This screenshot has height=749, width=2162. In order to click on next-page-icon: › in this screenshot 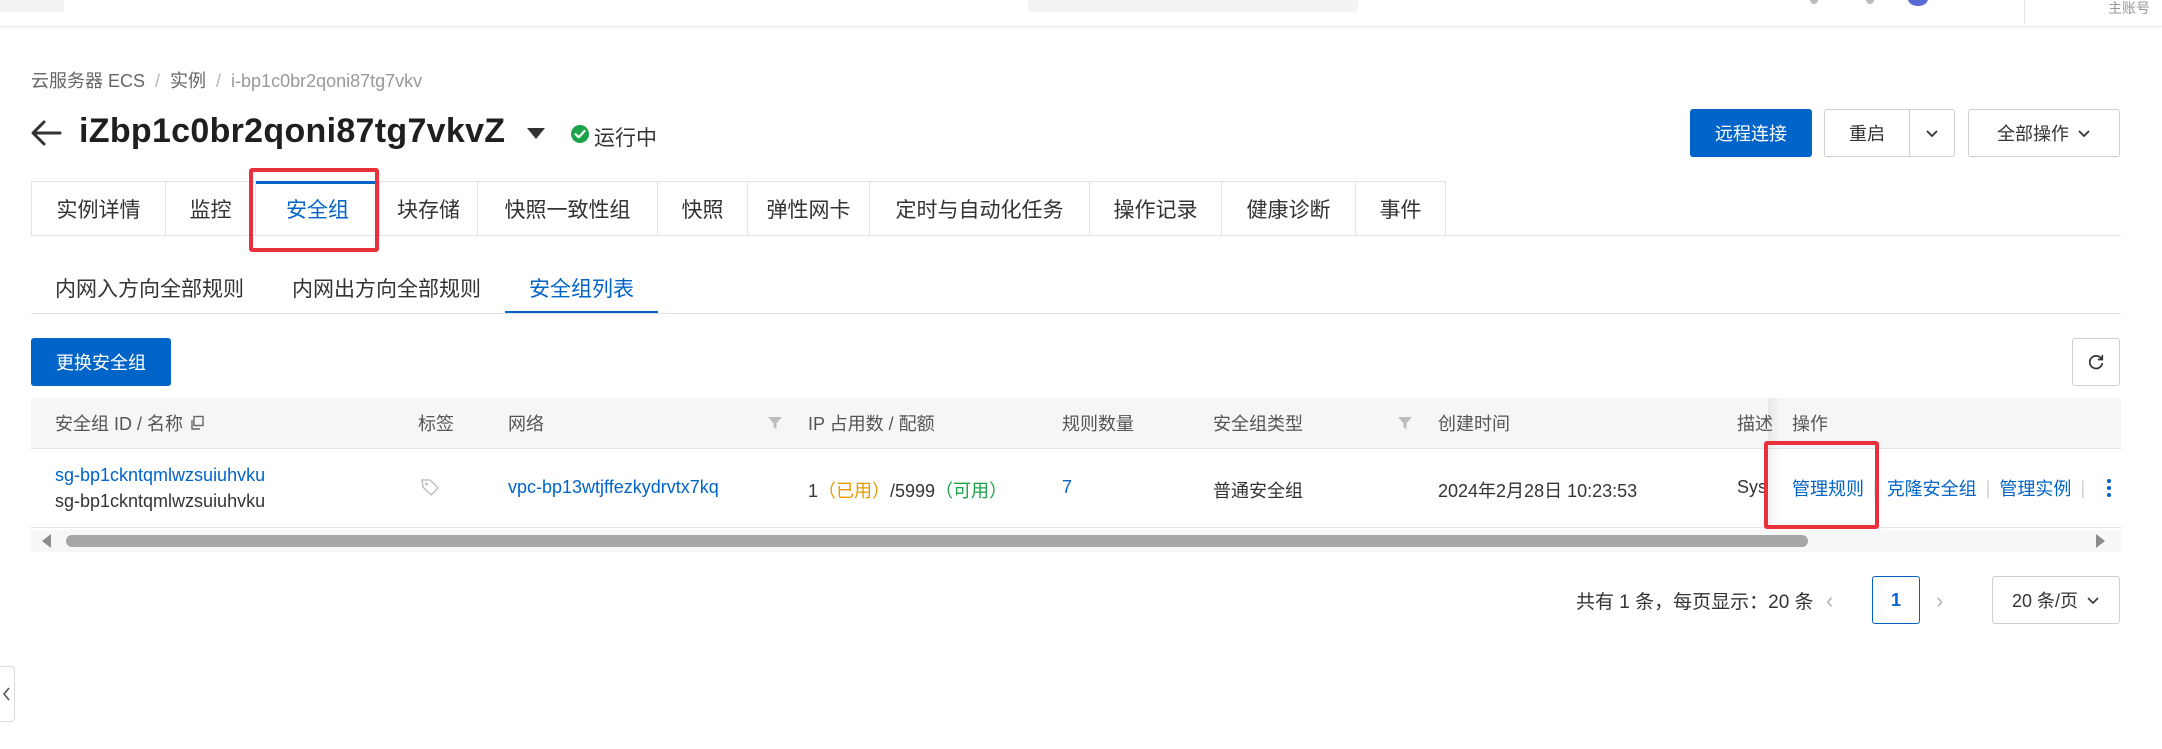, I will do `click(1939, 601)`.